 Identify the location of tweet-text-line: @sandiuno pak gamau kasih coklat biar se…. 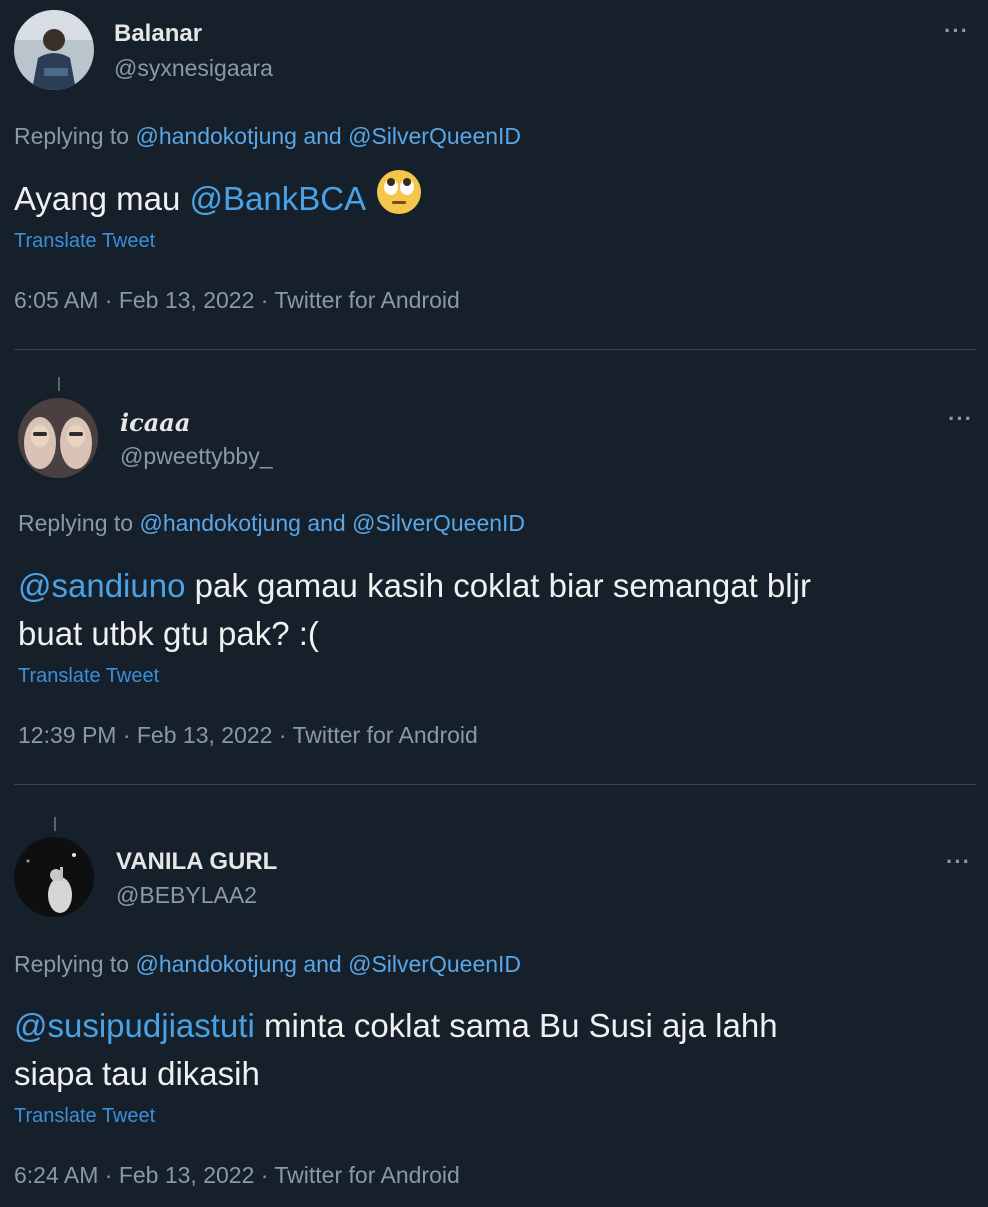
(414, 586).